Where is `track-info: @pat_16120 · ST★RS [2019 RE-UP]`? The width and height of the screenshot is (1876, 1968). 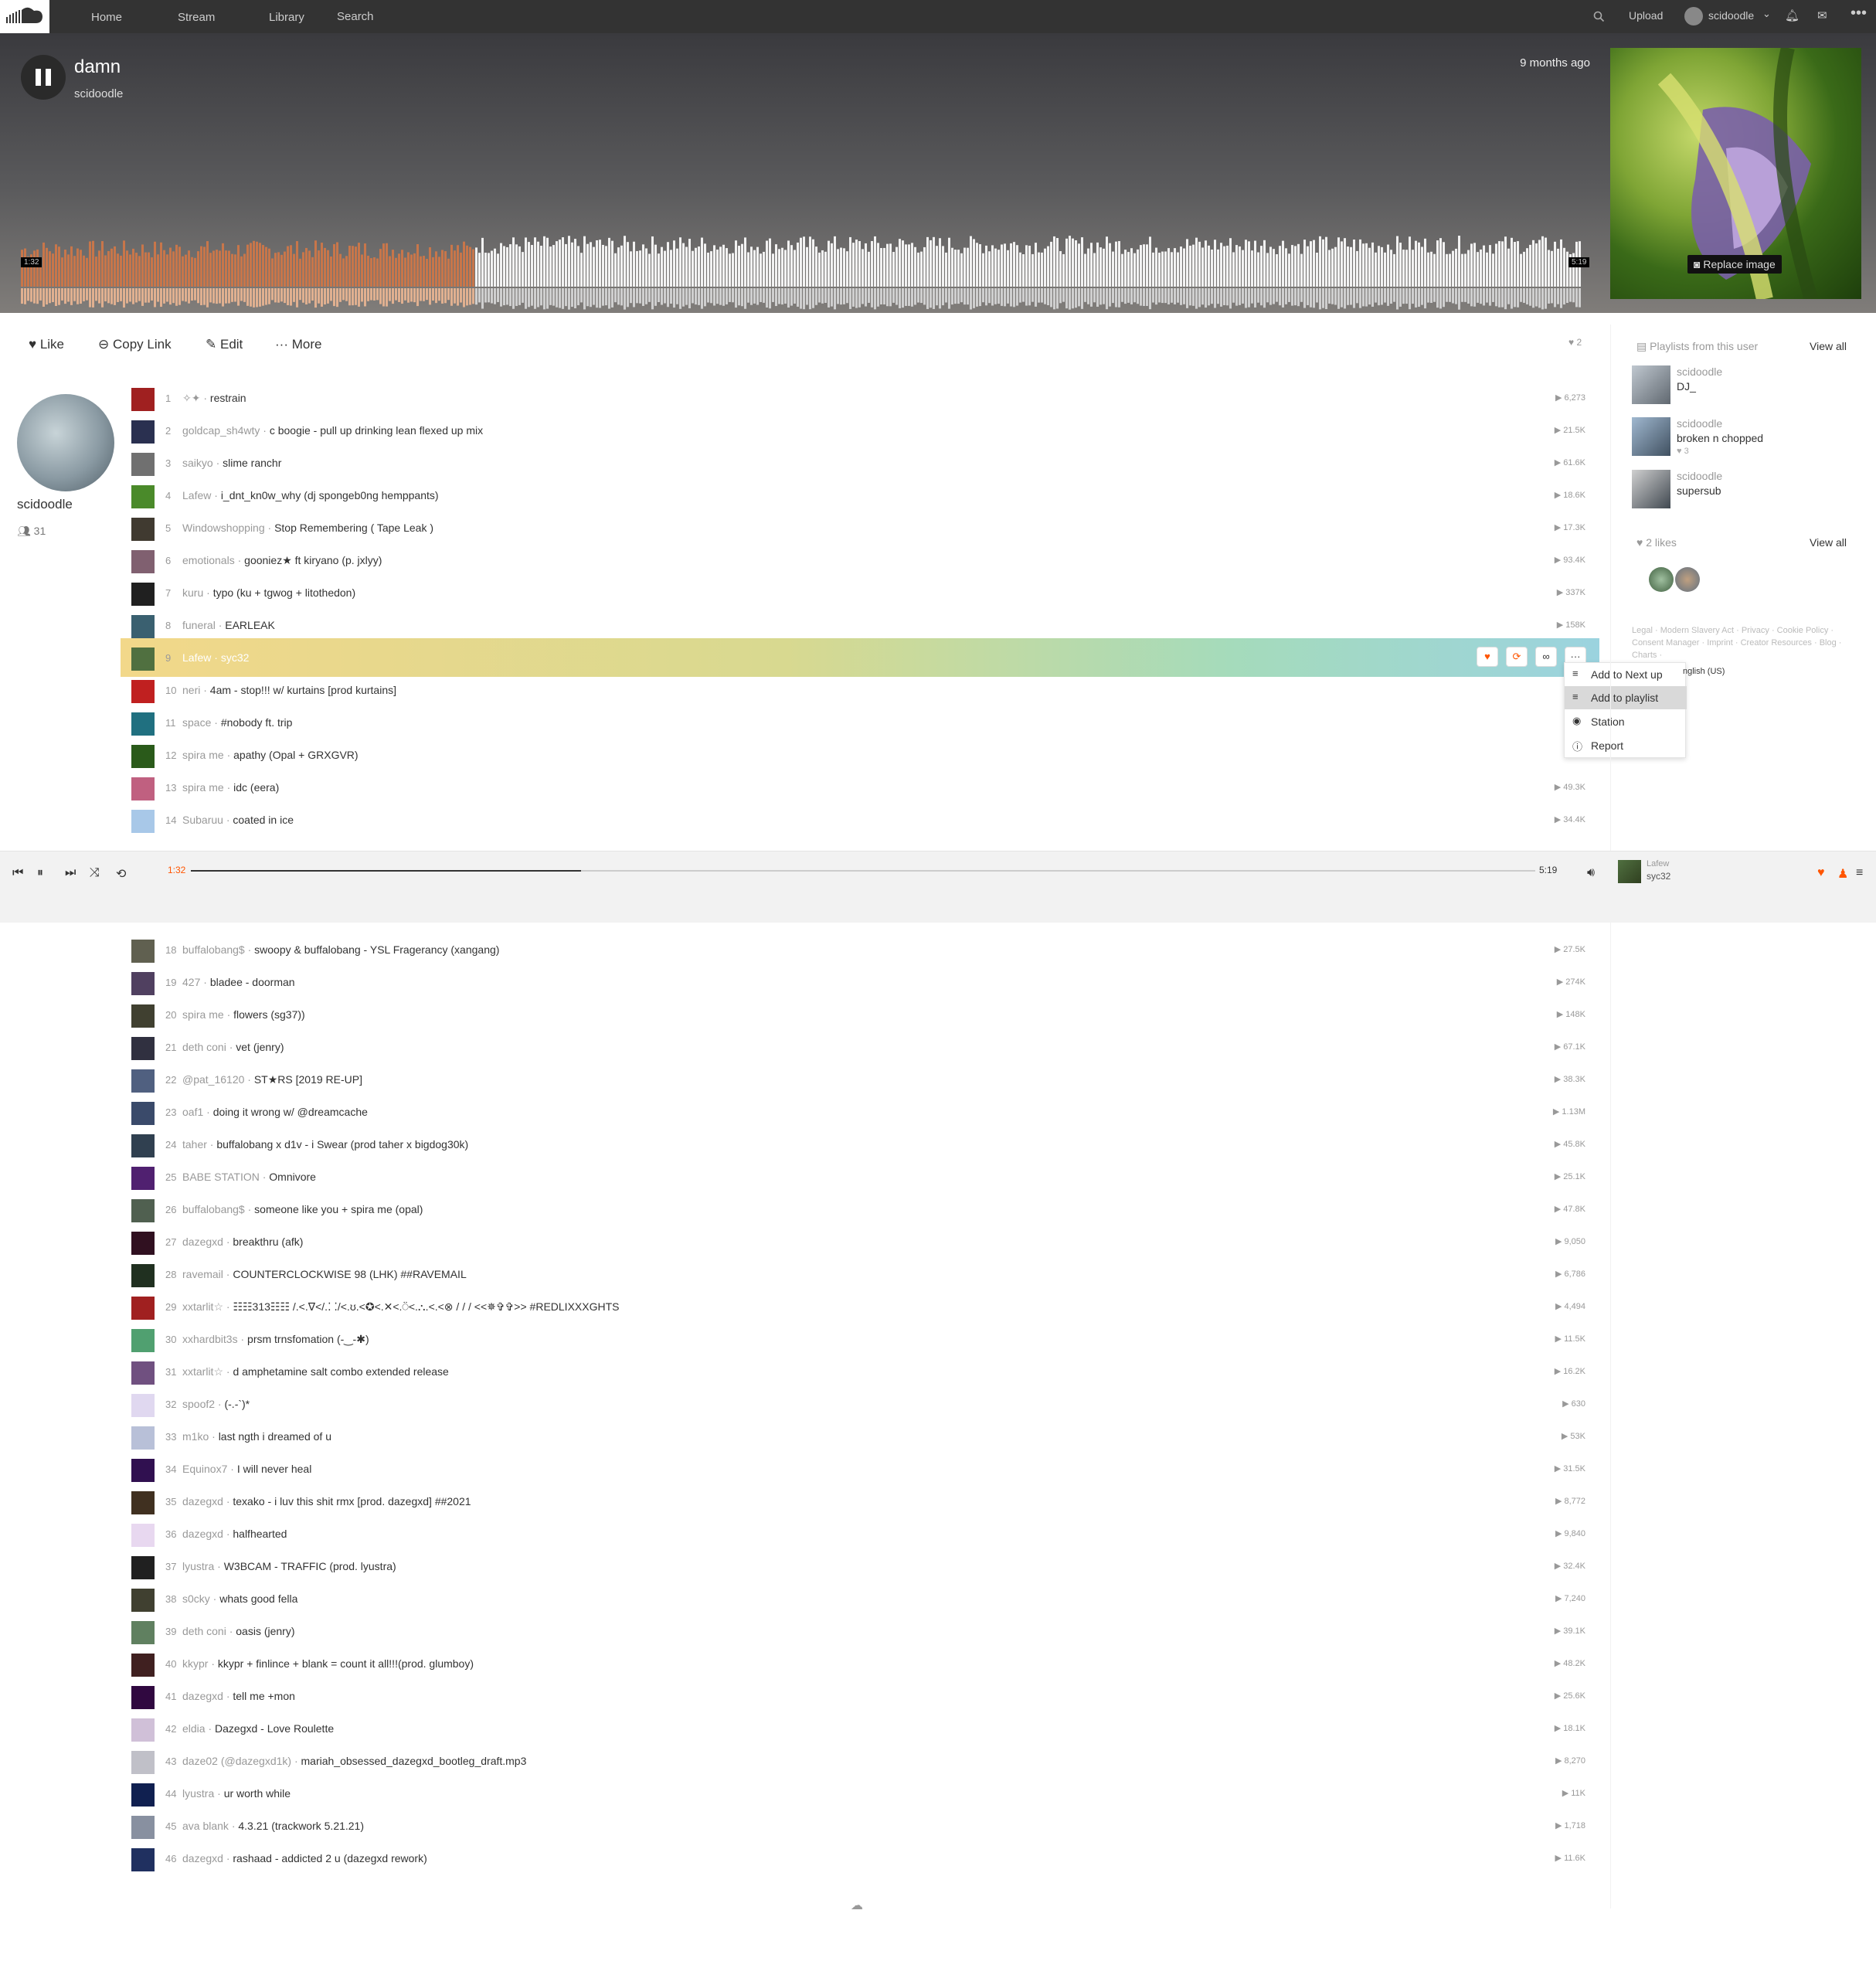
track-info: @pat_16120 · ST★RS [2019 RE-UP] is located at coordinates (272, 1079).